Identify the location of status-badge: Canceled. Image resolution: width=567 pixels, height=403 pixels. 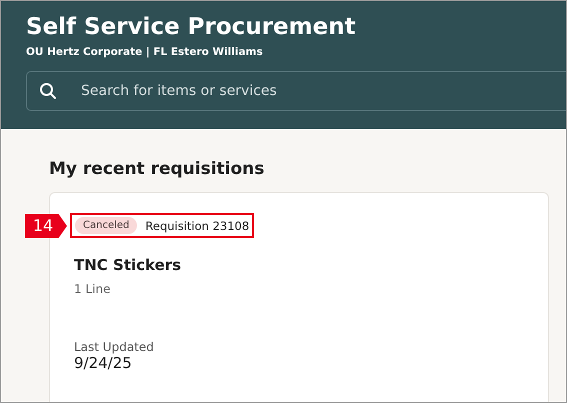
(106, 225).